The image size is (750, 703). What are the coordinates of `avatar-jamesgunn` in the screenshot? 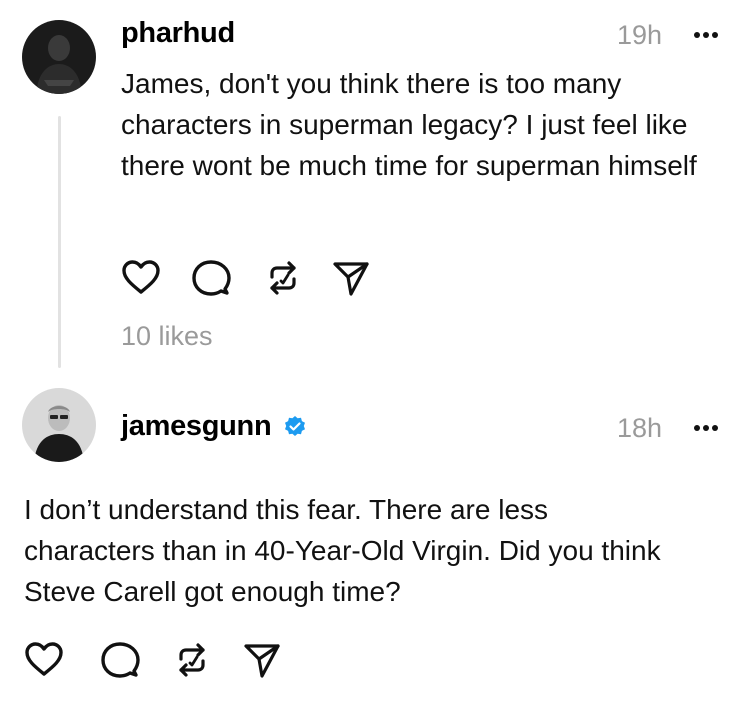 It's located at (59, 425).